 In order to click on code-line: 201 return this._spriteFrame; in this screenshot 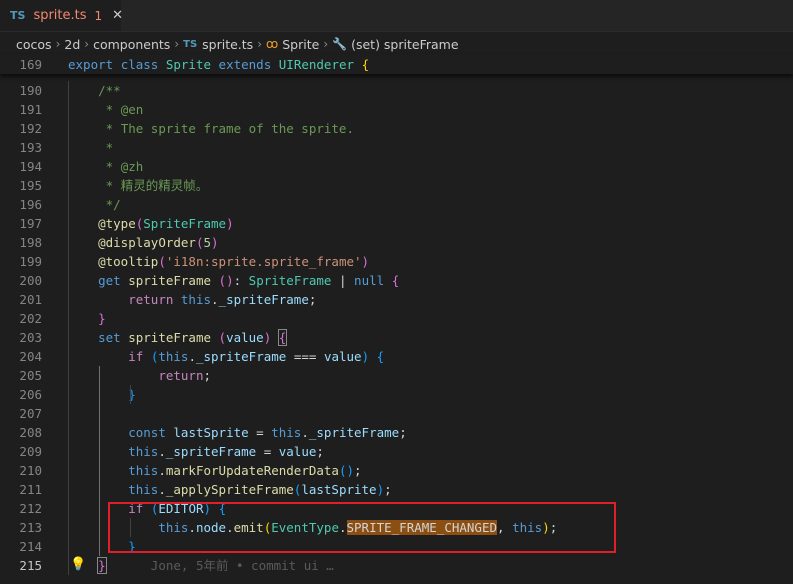, I will do `click(396, 299)`.